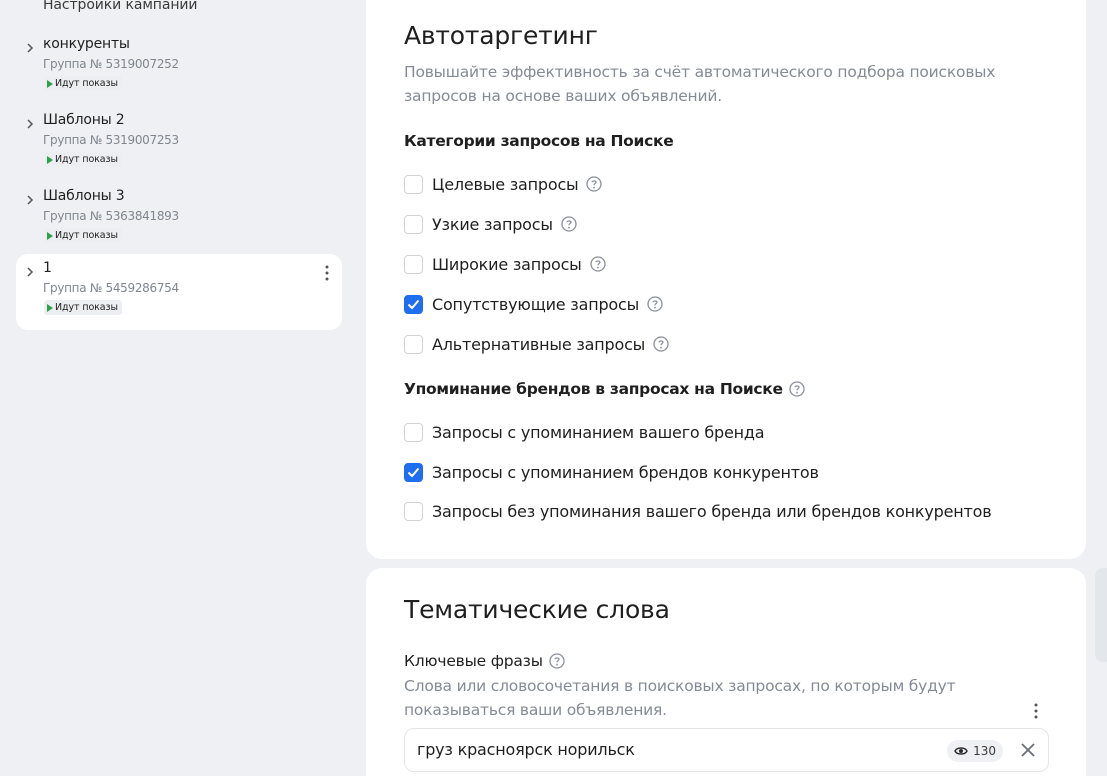 The image size is (1107, 776). I want to click on group-number: Группа № 5319007253, so click(111, 140).